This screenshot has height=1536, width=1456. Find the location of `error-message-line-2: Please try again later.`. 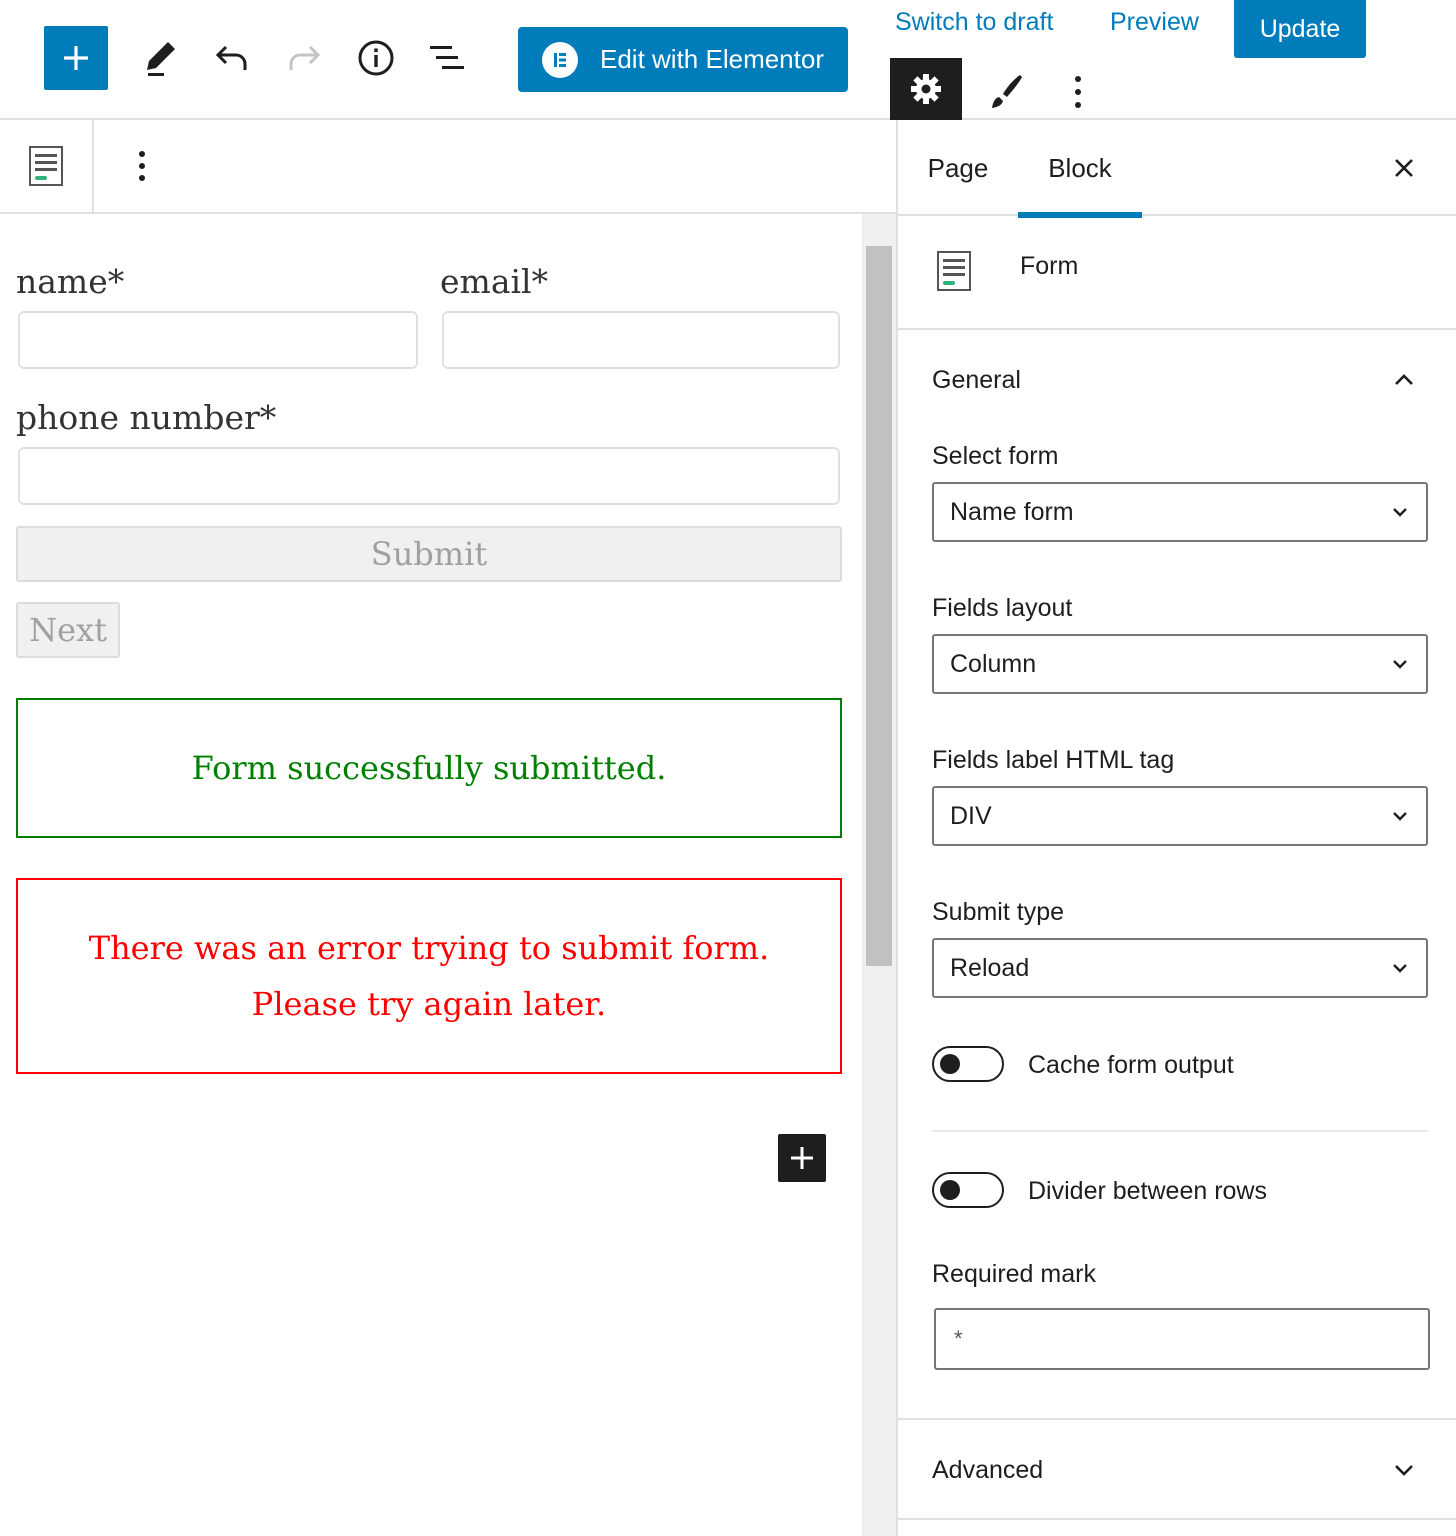

error-message-line-2: Please try again later. is located at coordinates (429, 1004).